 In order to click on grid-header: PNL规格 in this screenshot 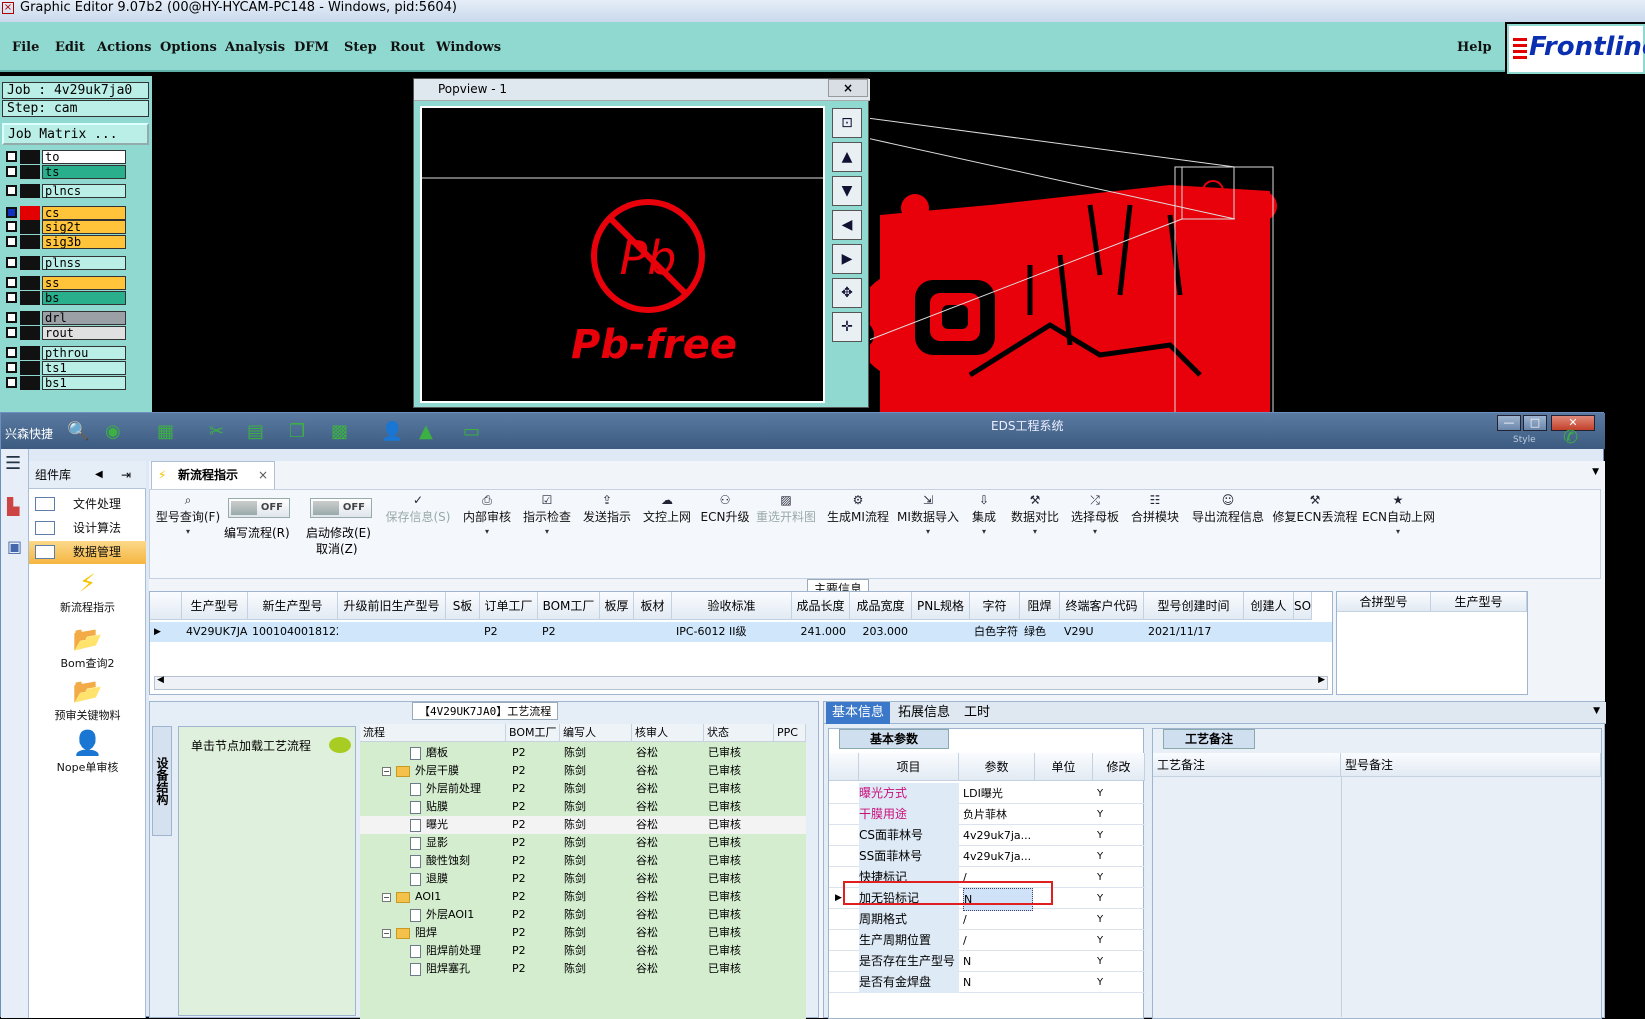, I will do `click(941, 606)`.